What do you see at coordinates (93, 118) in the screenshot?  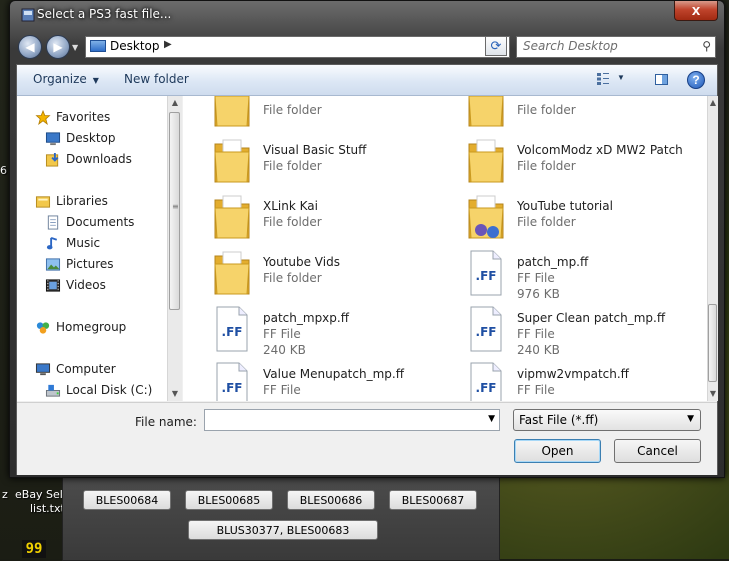 I see `sidebar-item-favorites: Favorites` at bounding box center [93, 118].